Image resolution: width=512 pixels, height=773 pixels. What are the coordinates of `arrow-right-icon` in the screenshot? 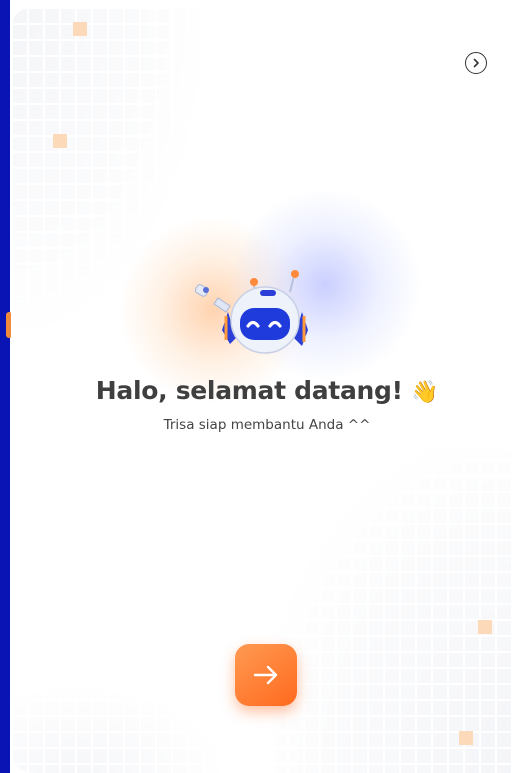 It's located at (265, 675).